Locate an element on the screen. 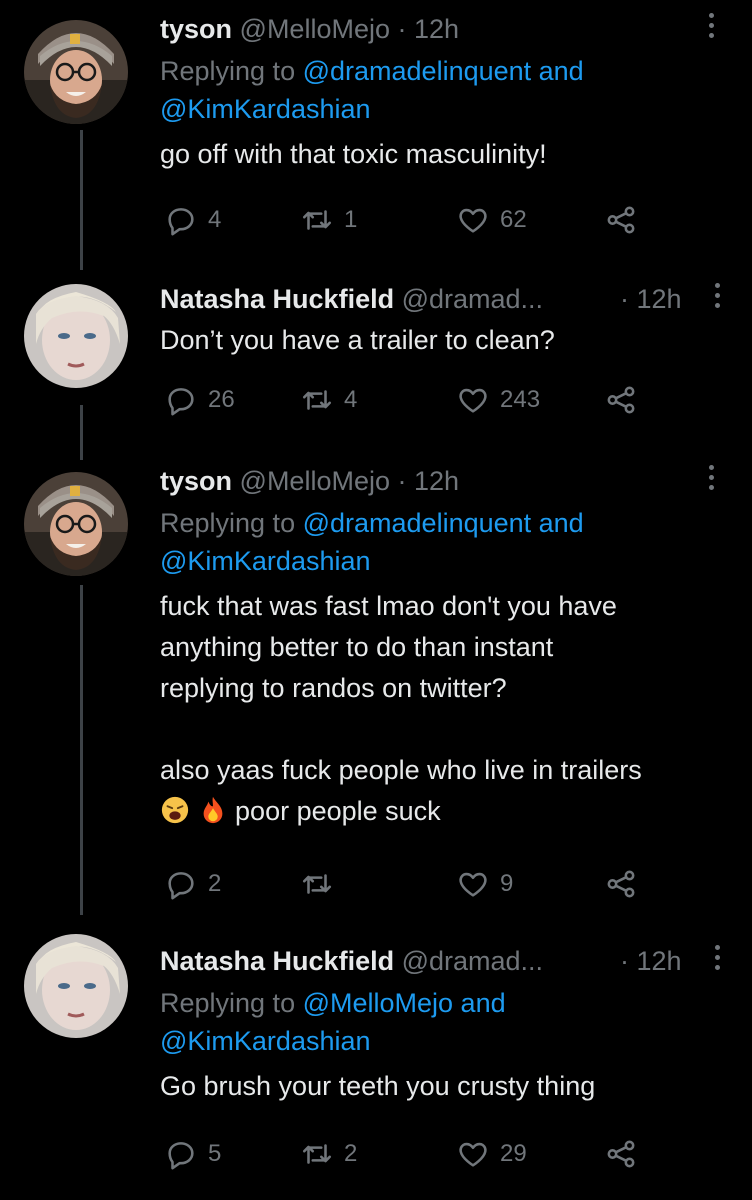  retweet-button: 4 is located at coordinates (328, 400).